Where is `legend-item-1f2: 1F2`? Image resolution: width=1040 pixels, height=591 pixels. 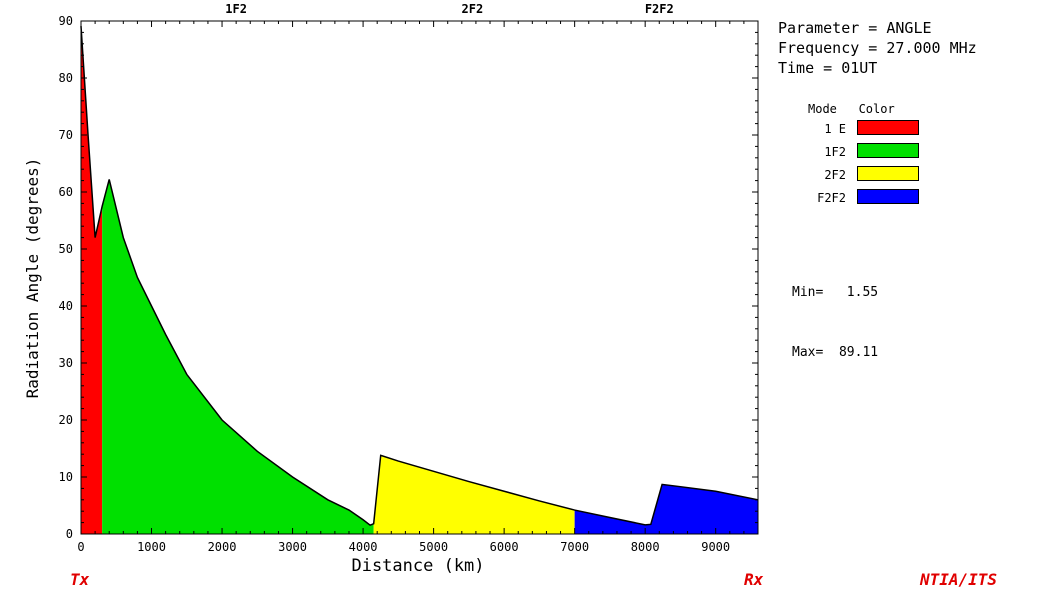 legend-item-1f2: 1F2 is located at coordinates (865, 151).